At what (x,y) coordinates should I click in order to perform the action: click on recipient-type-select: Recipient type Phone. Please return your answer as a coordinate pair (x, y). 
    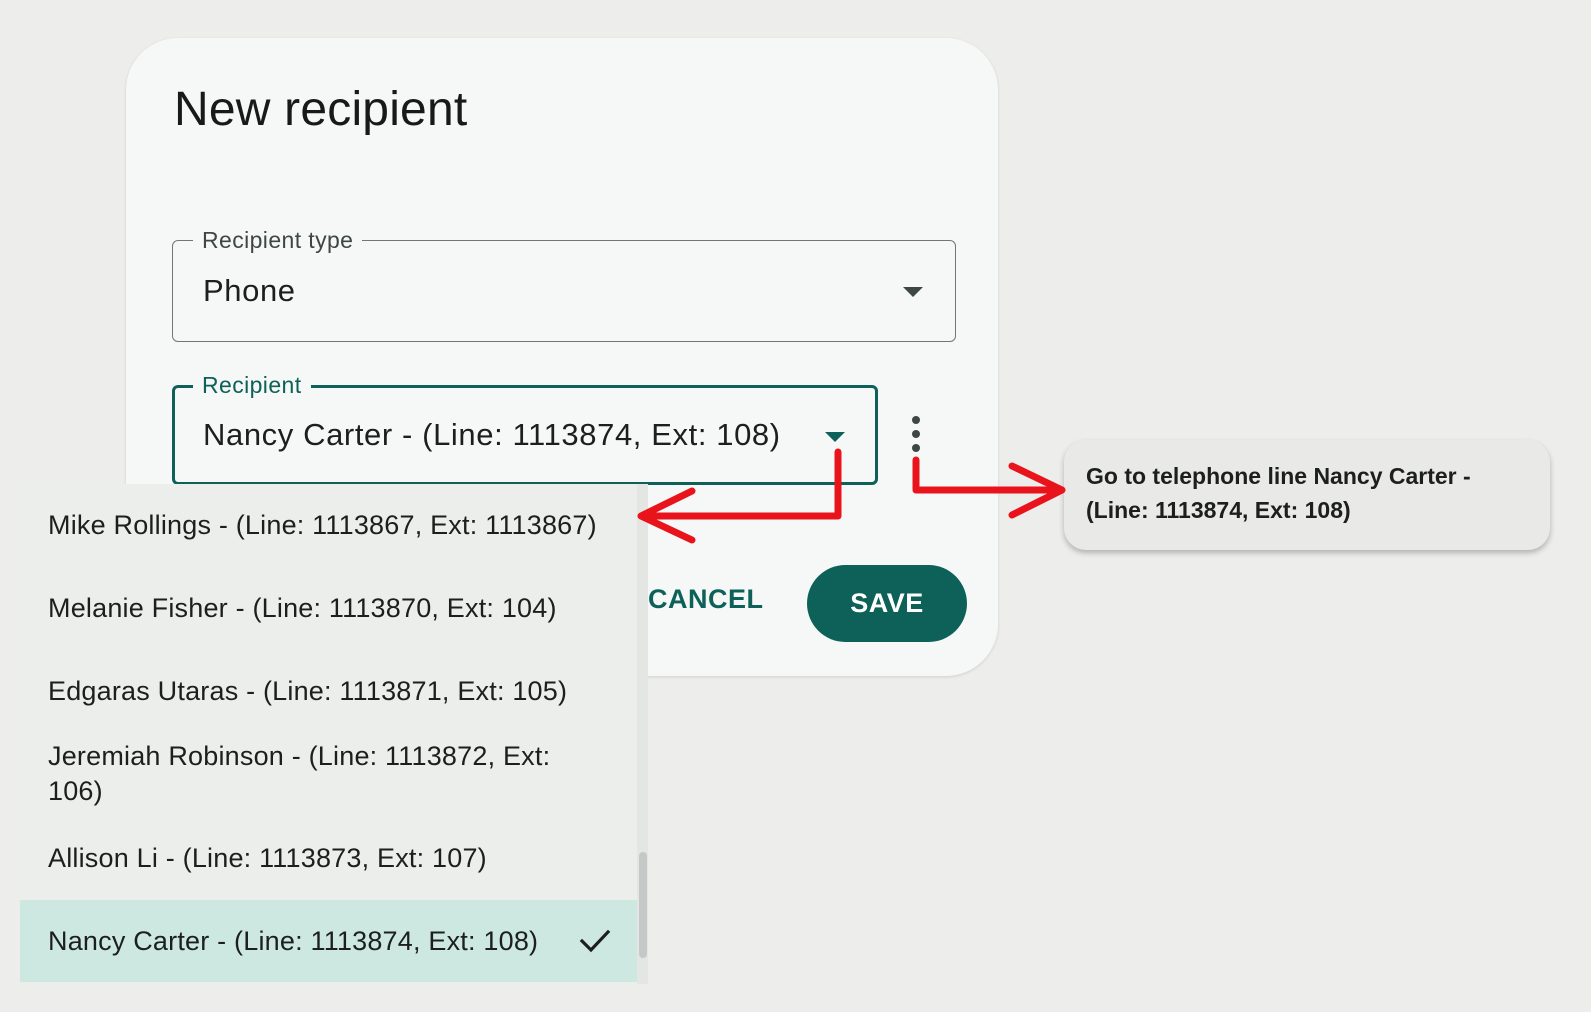
    Looking at the image, I should click on (564, 284).